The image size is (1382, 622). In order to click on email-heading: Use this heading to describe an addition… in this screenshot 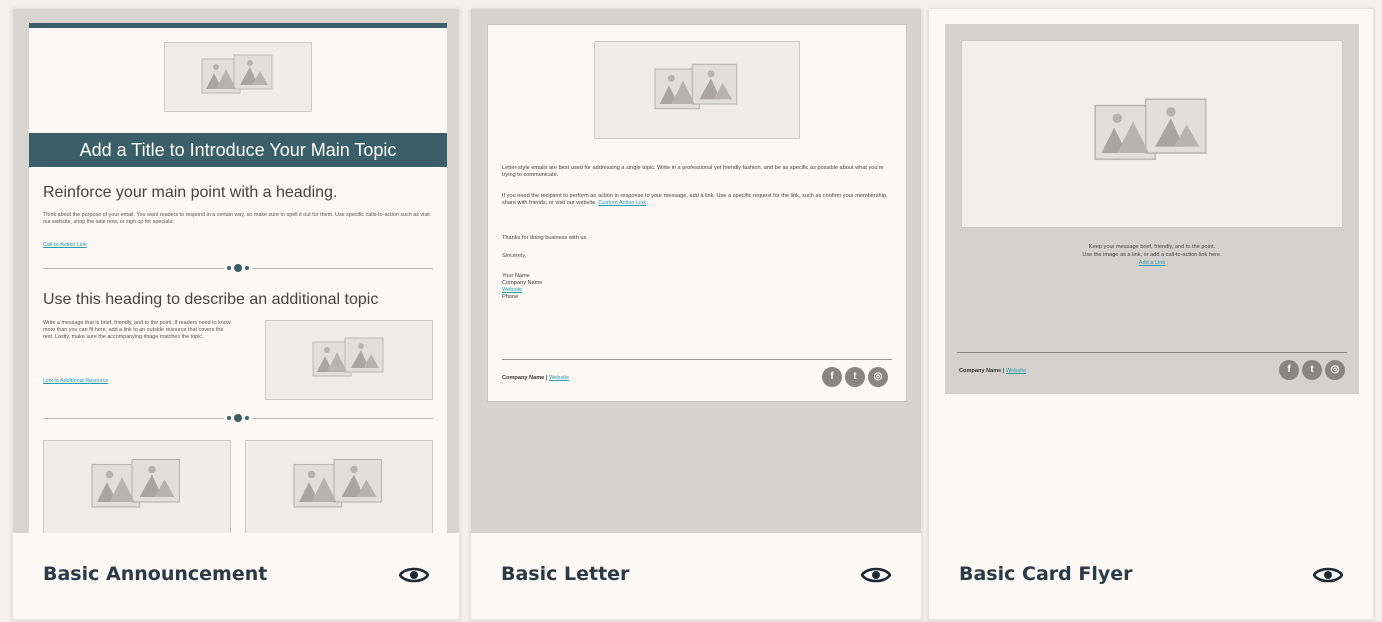, I will do `click(211, 299)`.